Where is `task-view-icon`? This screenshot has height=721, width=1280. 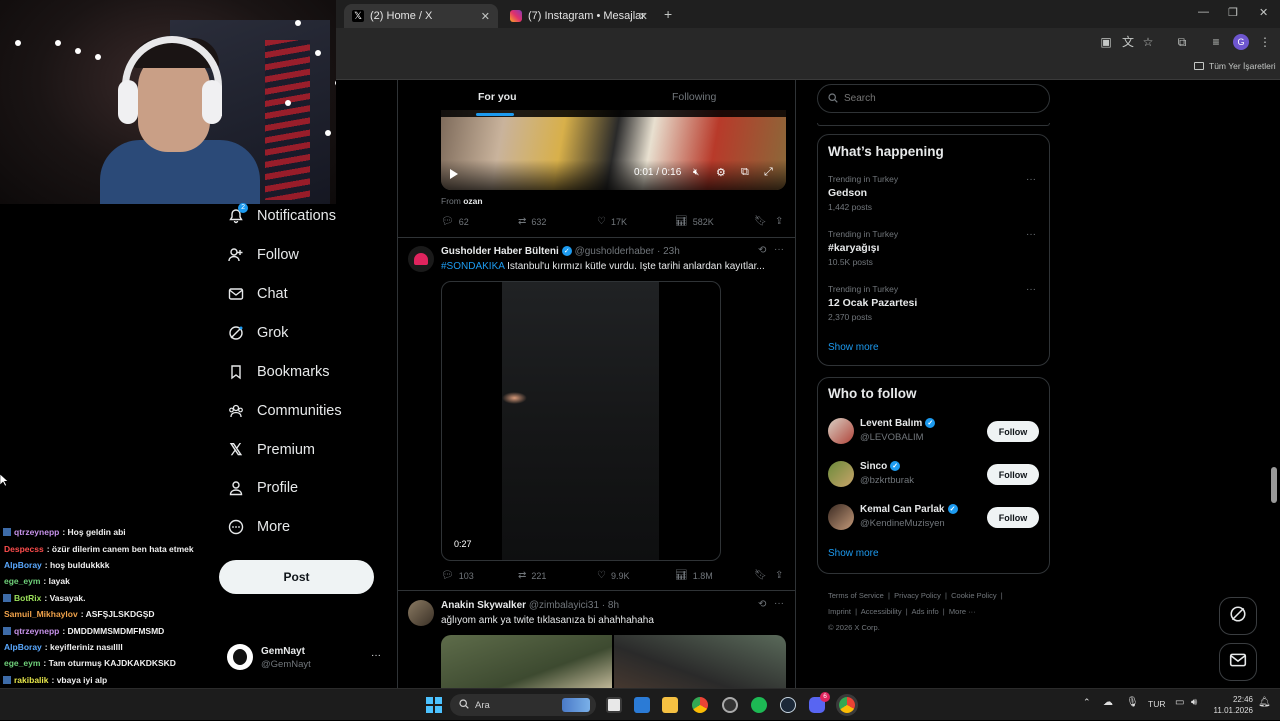
task-view-icon is located at coordinates (614, 705).